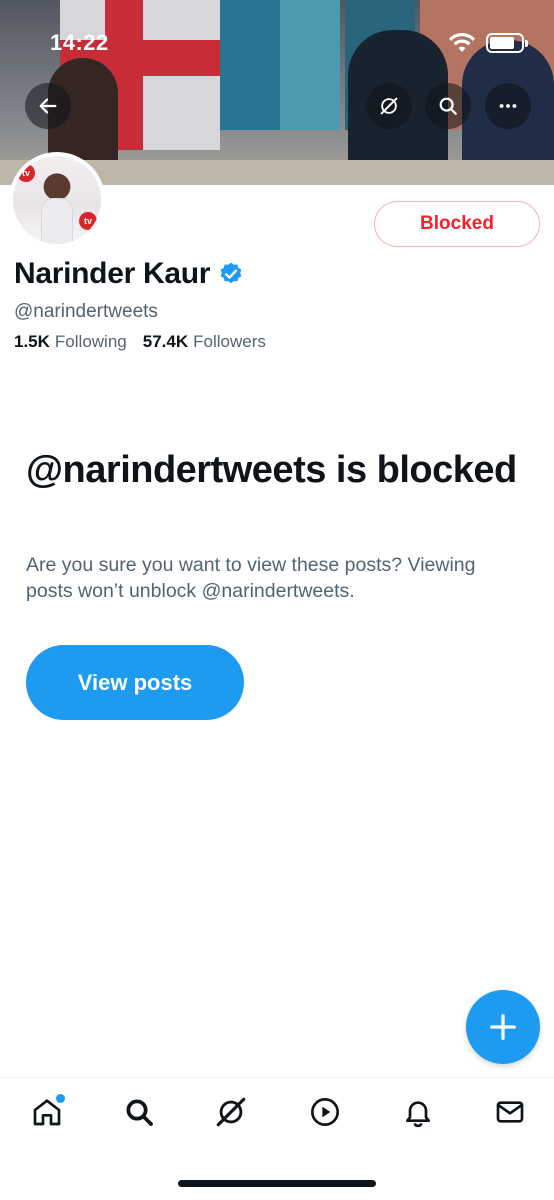  What do you see at coordinates (165, 341) in the screenshot?
I see `followers-count: 57.4K` at bounding box center [165, 341].